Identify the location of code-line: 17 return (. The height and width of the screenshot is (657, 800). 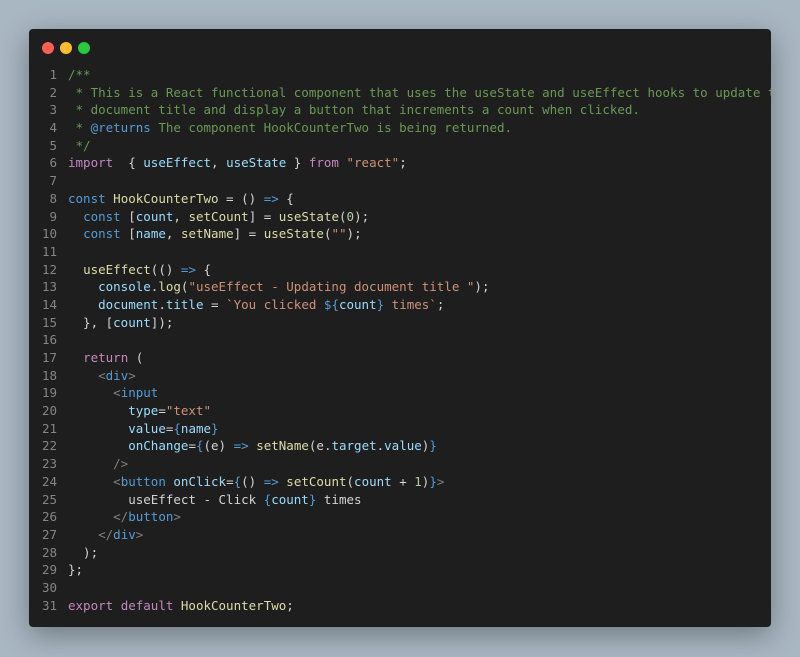
(400, 358).